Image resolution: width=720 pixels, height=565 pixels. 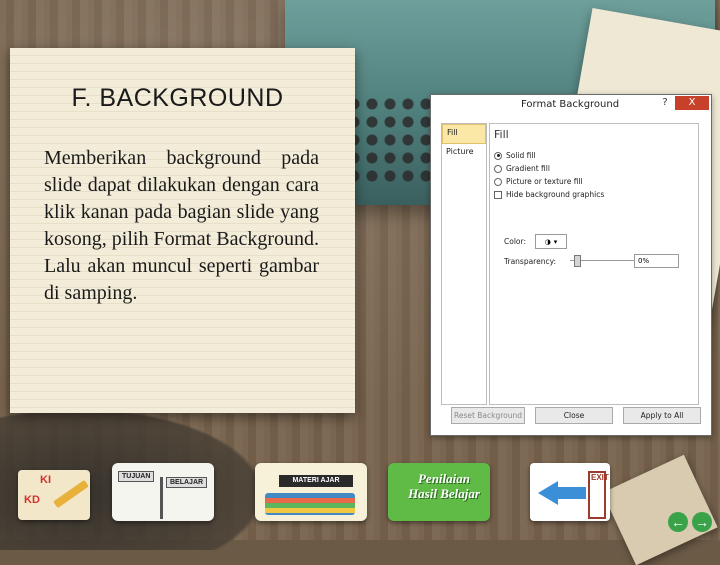 What do you see at coordinates (488, 415) in the screenshot?
I see `reset-background-button: Reset Background` at bounding box center [488, 415].